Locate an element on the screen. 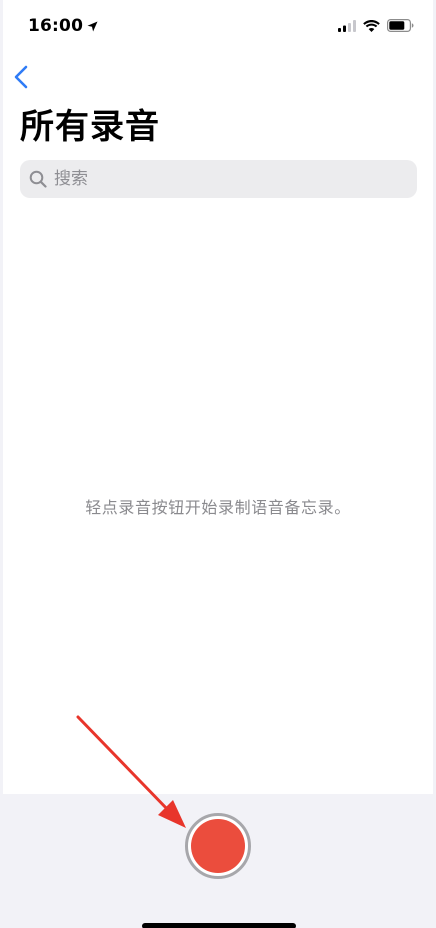 This screenshot has width=436, height=928. status-bar-indicators is located at coordinates (376, 25).